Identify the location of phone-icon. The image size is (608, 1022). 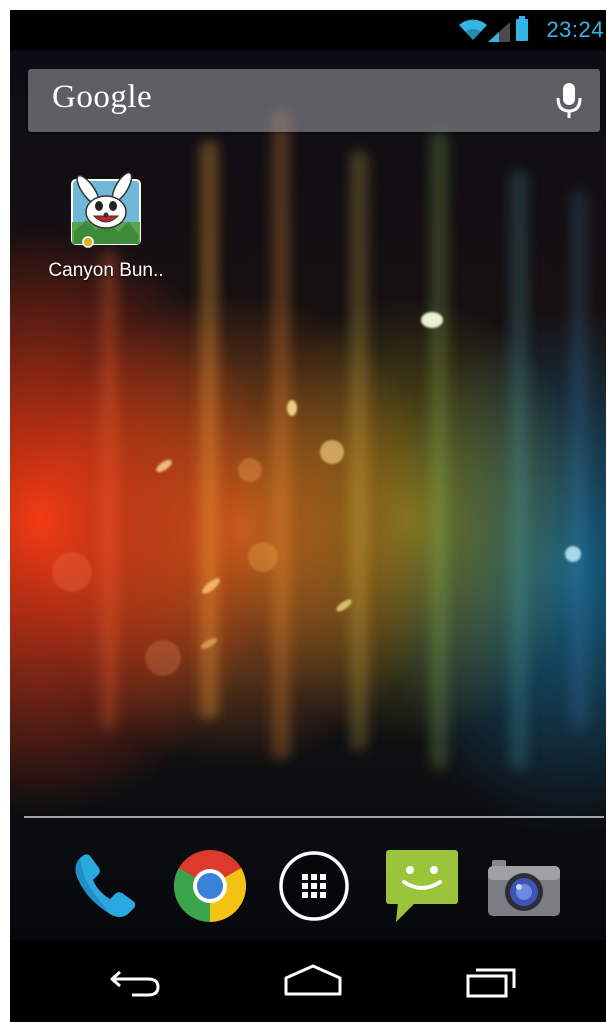
(105, 885).